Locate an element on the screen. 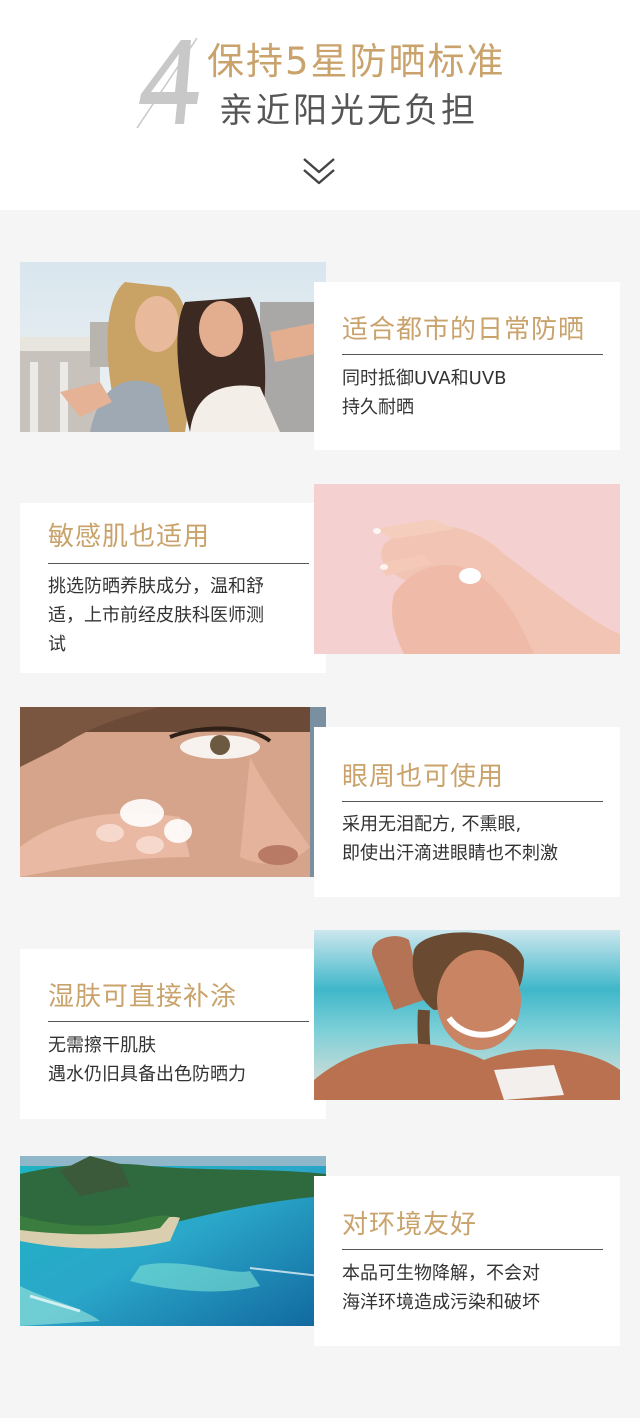 The width and height of the screenshot is (640, 1418). header-section: 保持5星防晒标准 亲近阳光无负担 is located at coordinates (320, 105).